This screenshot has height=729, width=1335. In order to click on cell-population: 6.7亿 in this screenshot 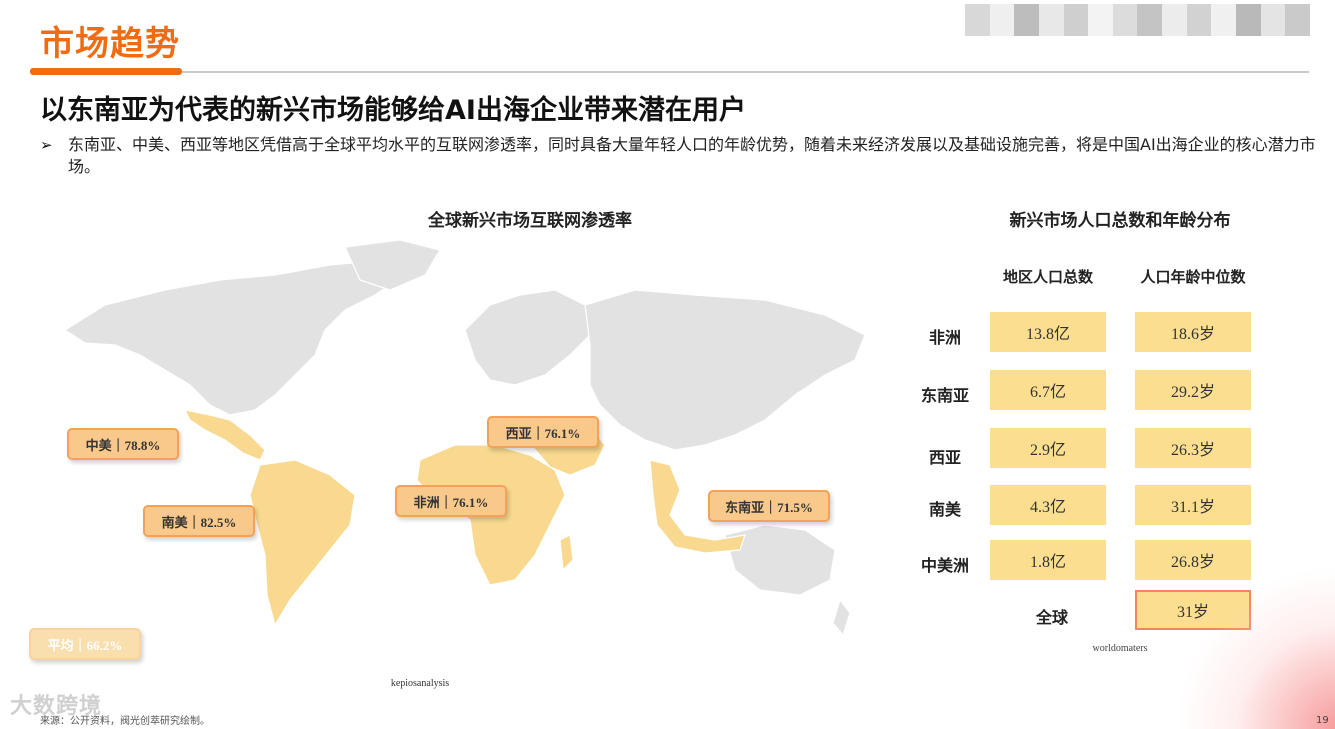, I will do `click(1048, 390)`.